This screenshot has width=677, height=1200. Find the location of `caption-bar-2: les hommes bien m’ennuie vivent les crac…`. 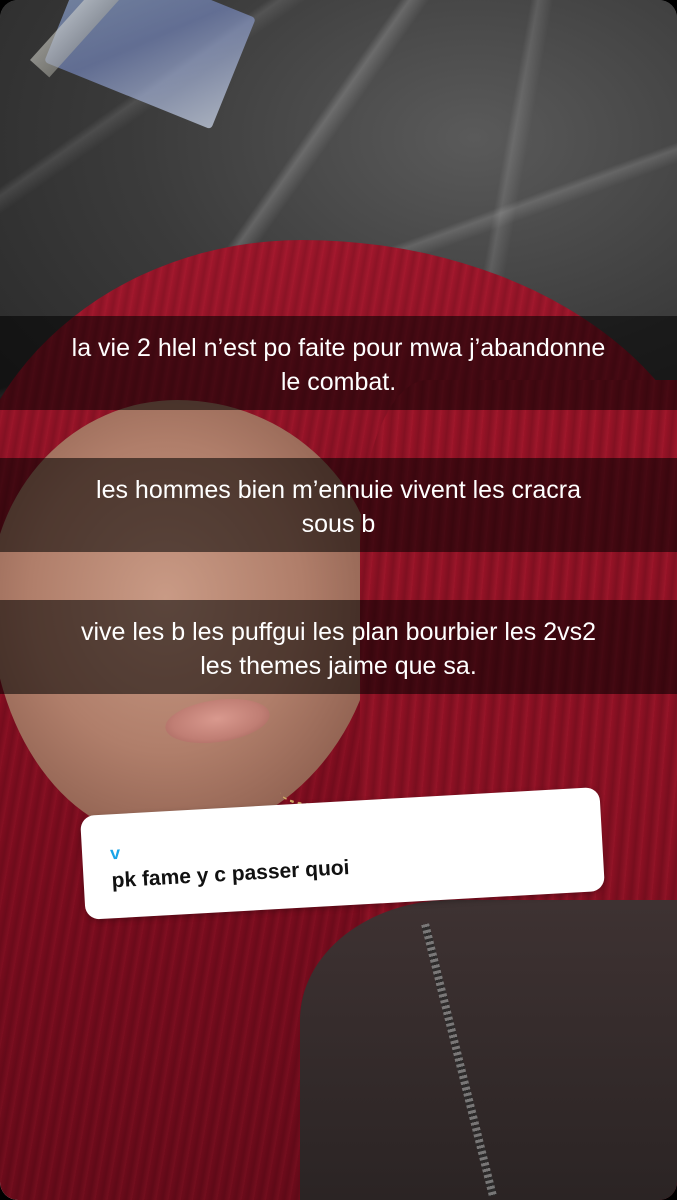

caption-bar-2: les hommes bien m’ennuie vivent les crac… is located at coordinates (338, 505).